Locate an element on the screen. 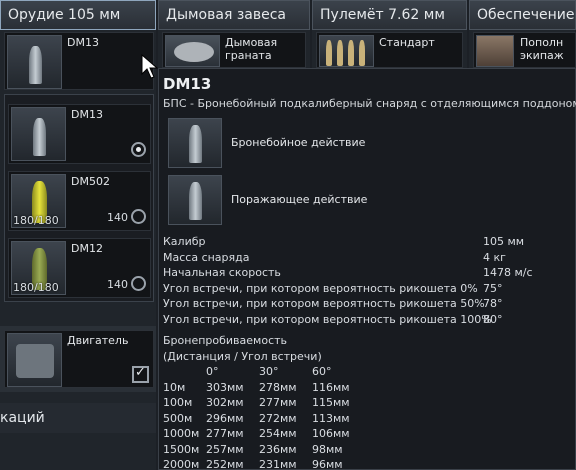  stat-row: Начальная скорость 1478 м/с is located at coordinates (348, 272).